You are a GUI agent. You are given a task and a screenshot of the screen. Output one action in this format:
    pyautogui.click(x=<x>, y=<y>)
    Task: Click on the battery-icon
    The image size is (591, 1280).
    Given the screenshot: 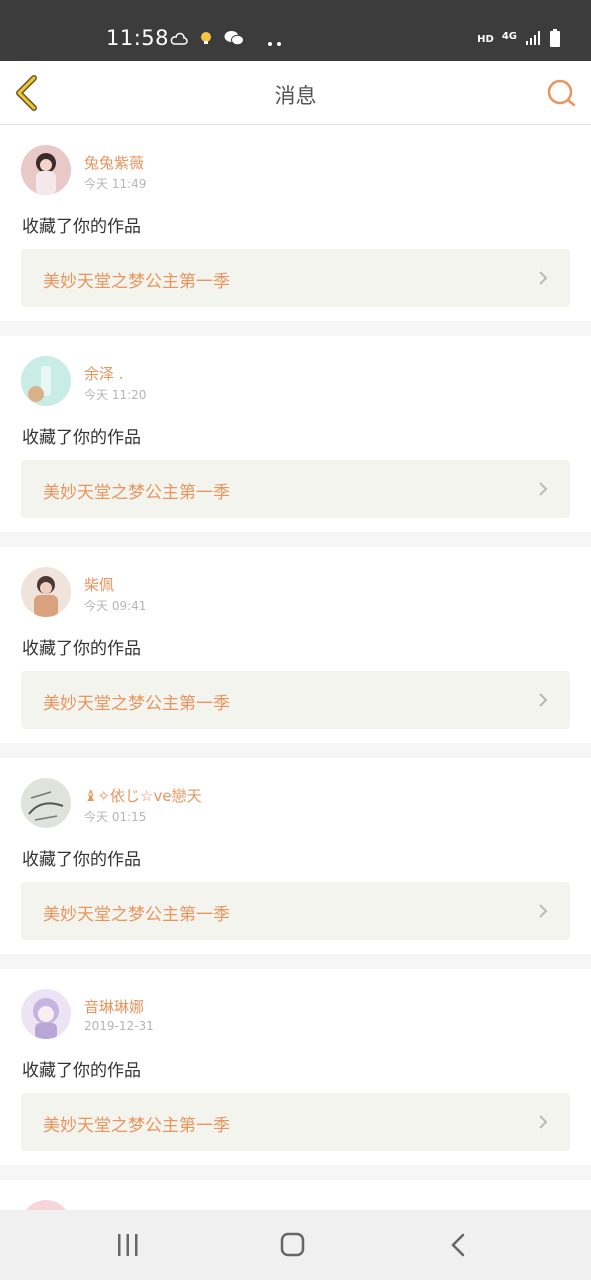 What is the action you would take?
    pyautogui.click(x=555, y=39)
    